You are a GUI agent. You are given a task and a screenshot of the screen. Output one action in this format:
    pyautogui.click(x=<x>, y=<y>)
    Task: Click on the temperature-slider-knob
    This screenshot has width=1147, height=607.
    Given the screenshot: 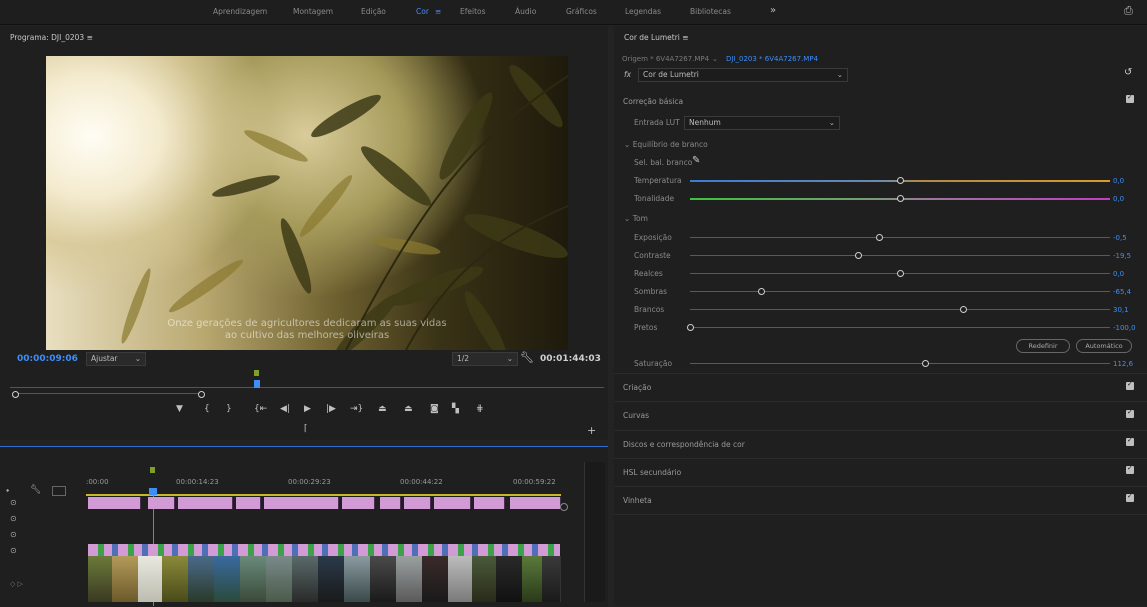 What is the action you would take?
    pyautogui.click(x=900, y=180)
    